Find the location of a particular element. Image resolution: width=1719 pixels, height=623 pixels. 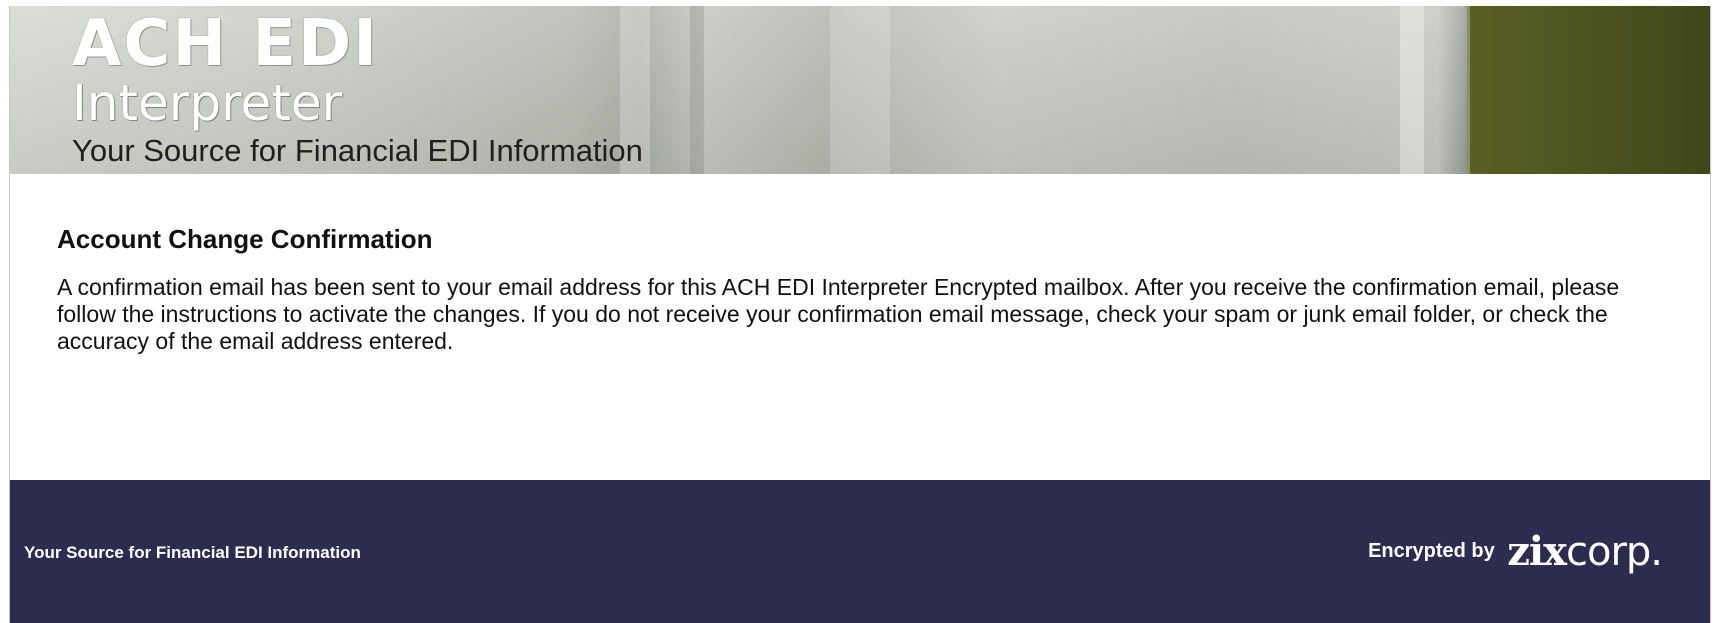

encryption-badge: Encrypted by zixcorp. is located at coordinates (1515, 551).